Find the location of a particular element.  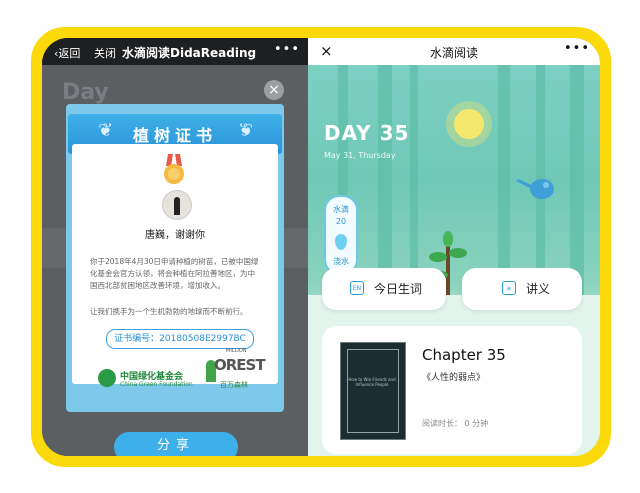

back-button: ‹返回 is located at coordinates (67, 53).